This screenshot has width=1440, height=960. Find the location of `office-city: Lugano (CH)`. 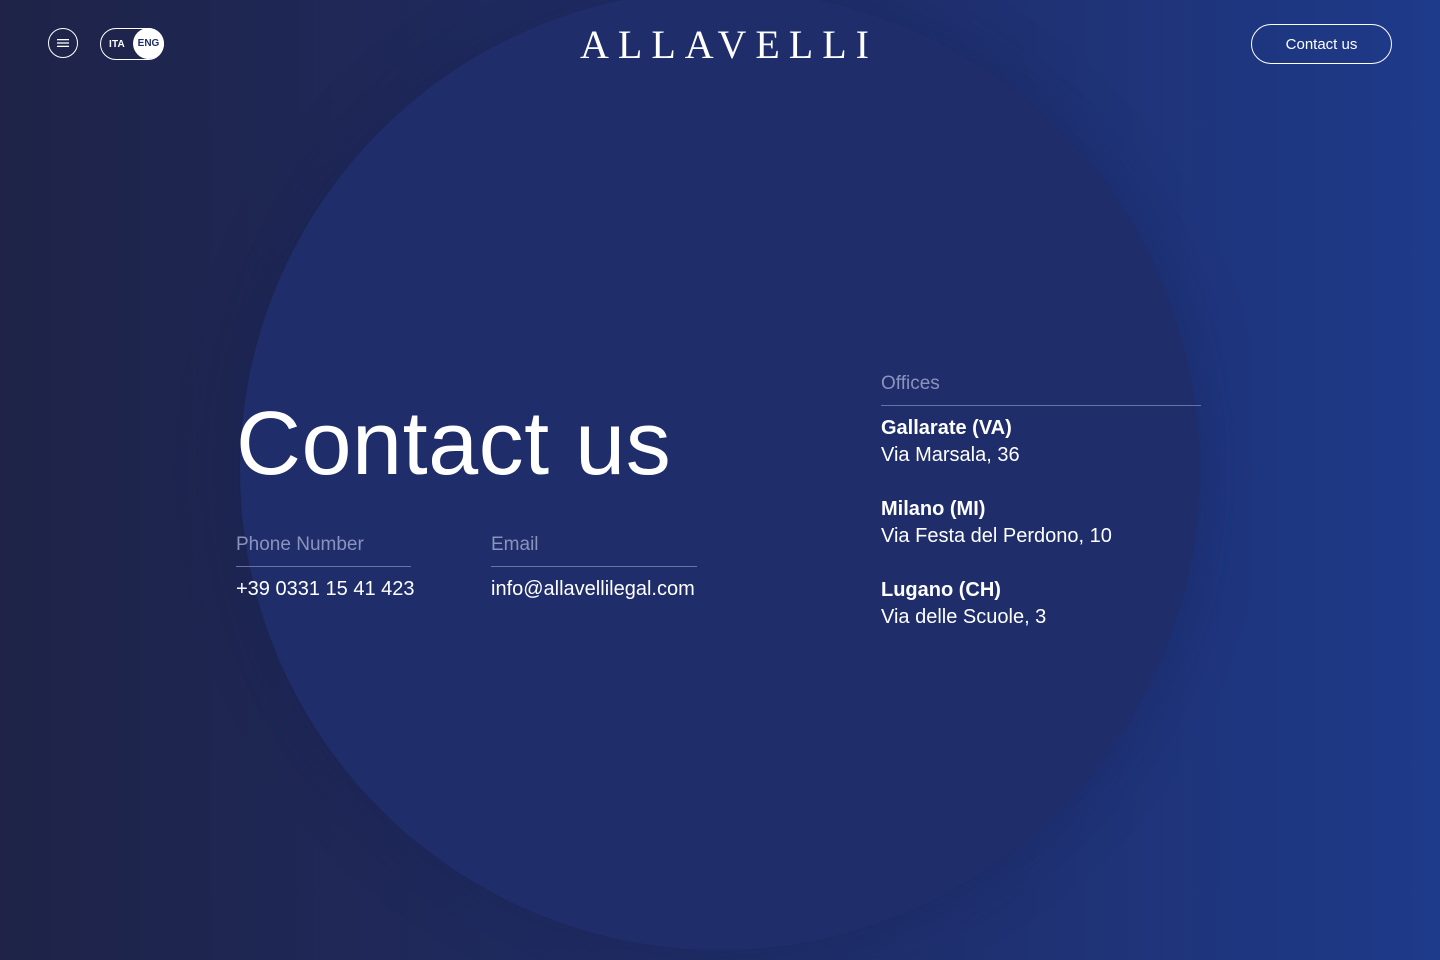

office-city: Lugano (CH) is located at coordinates (941, 590).